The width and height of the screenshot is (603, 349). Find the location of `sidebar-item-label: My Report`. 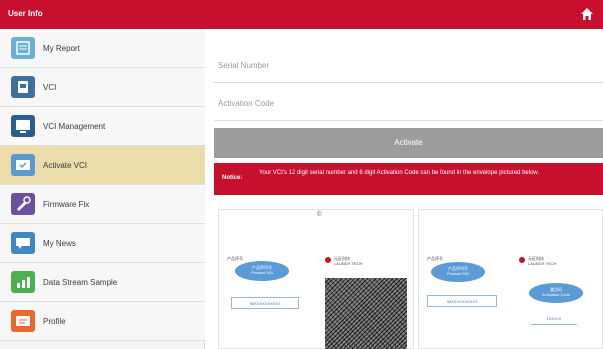

sidebar-item-label: My Report is located at coordinates (61, 48).